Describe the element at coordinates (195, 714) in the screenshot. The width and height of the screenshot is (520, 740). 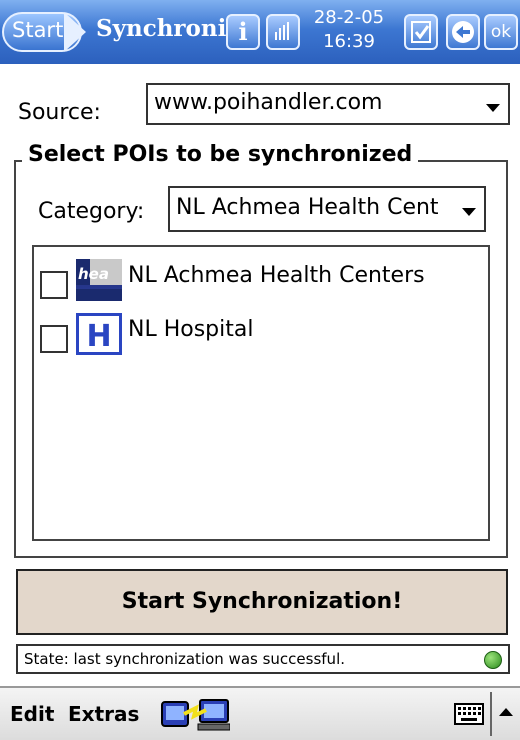
I see `sync-devices-icon` at that location.